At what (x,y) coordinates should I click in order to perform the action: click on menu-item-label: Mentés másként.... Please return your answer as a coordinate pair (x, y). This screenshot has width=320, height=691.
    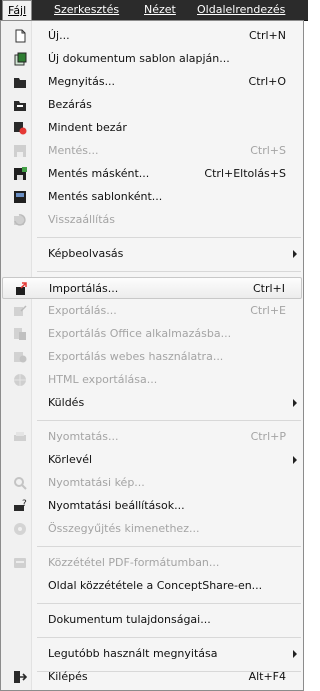
    Looking at the image, I should click on (99, 173).